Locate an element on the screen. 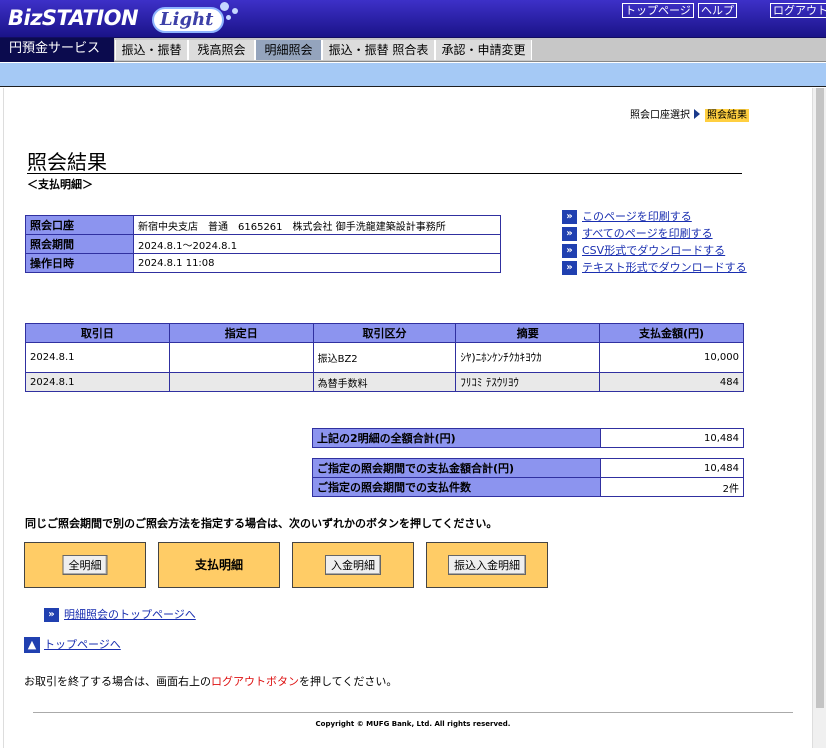  transfer-deposit-details-button: 振込入金明細 is located at coordinates (487, 565).